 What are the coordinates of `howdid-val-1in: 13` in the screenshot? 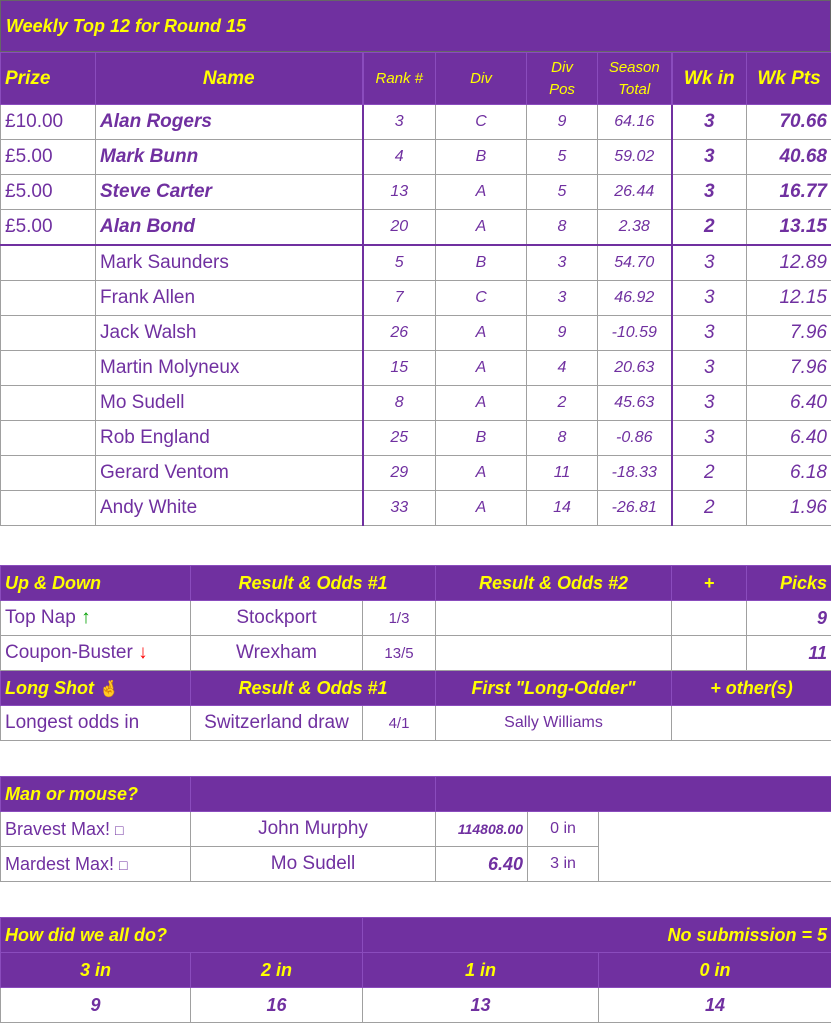 It's located at (480, 1005).